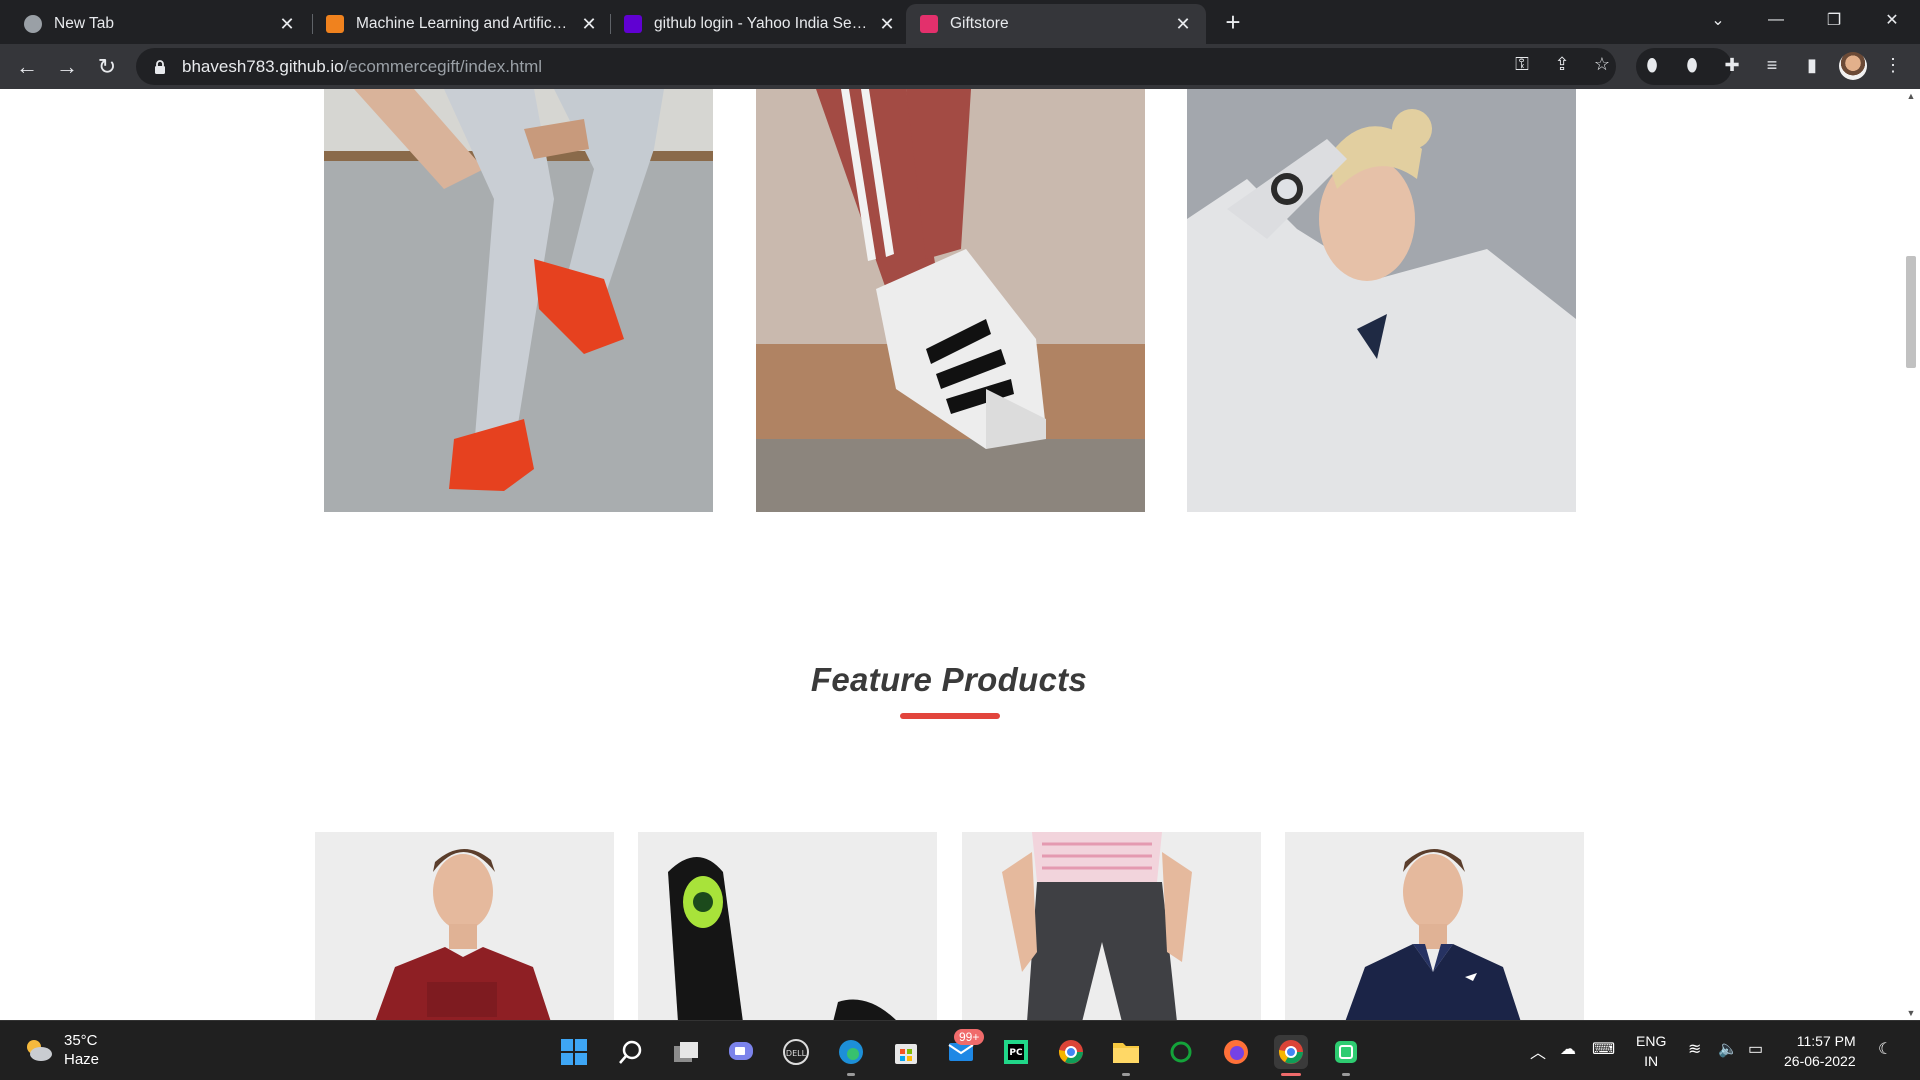 The image size is (1920, 1080). I want to click on profile-avatar, so click(1853, 66).